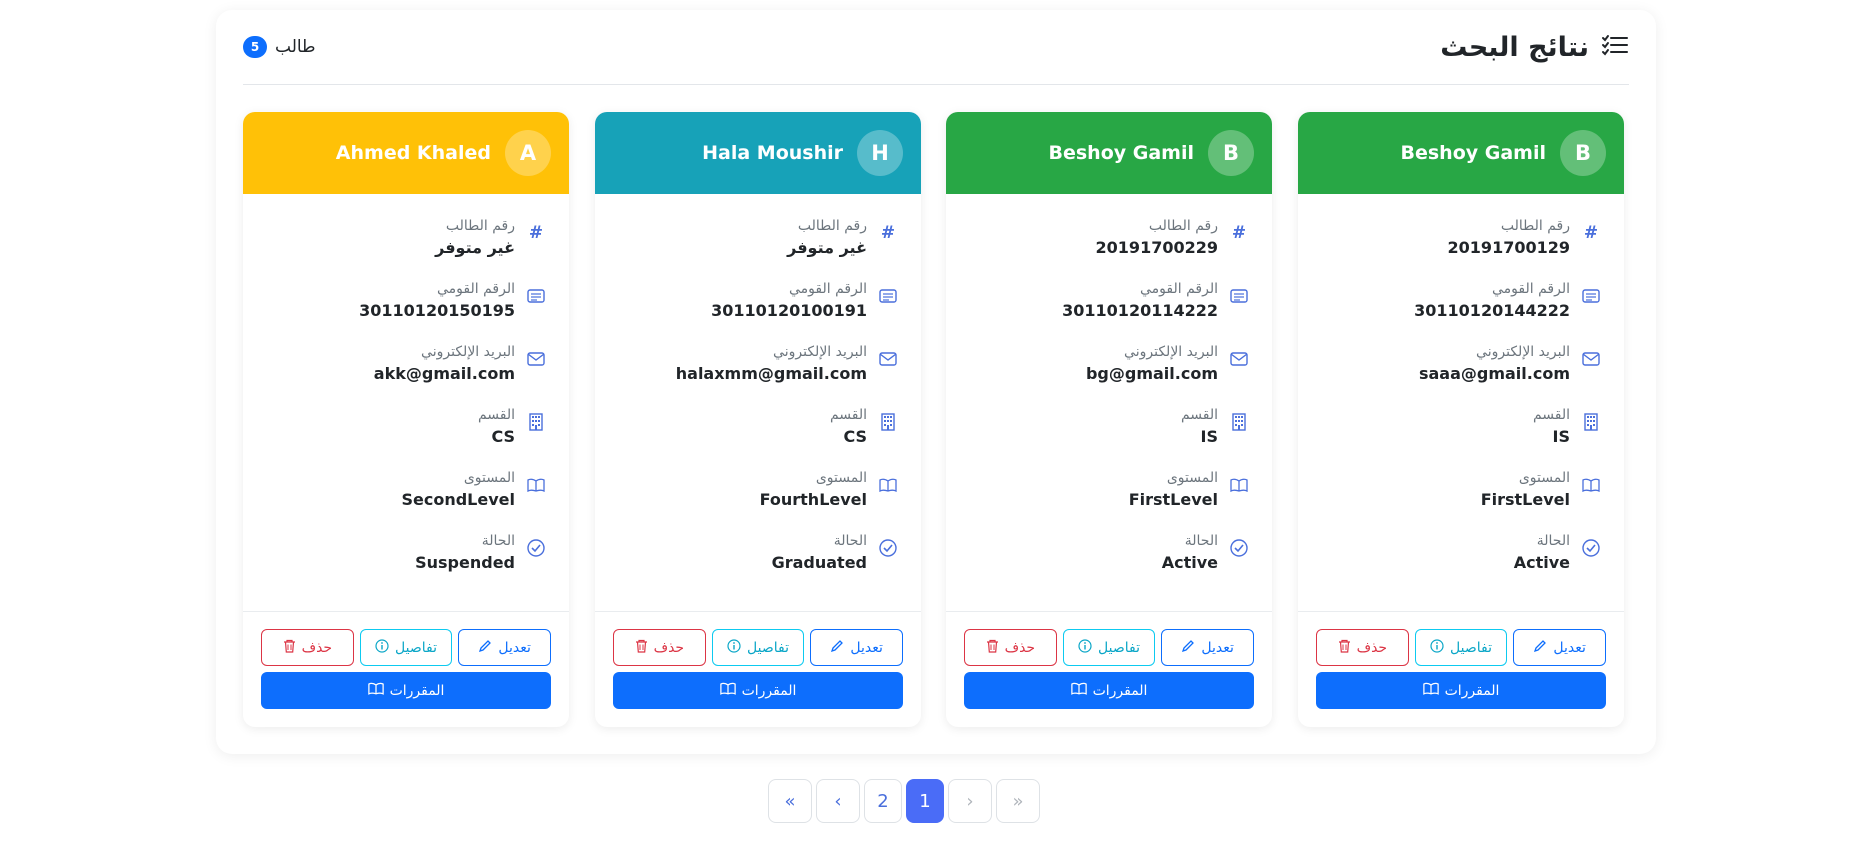 This screenshot has width=1860, height=855. What do you see at coordinates (790, 801) in the screenshot?
I see `first-page-button: «` at bounding box center [790, 801].